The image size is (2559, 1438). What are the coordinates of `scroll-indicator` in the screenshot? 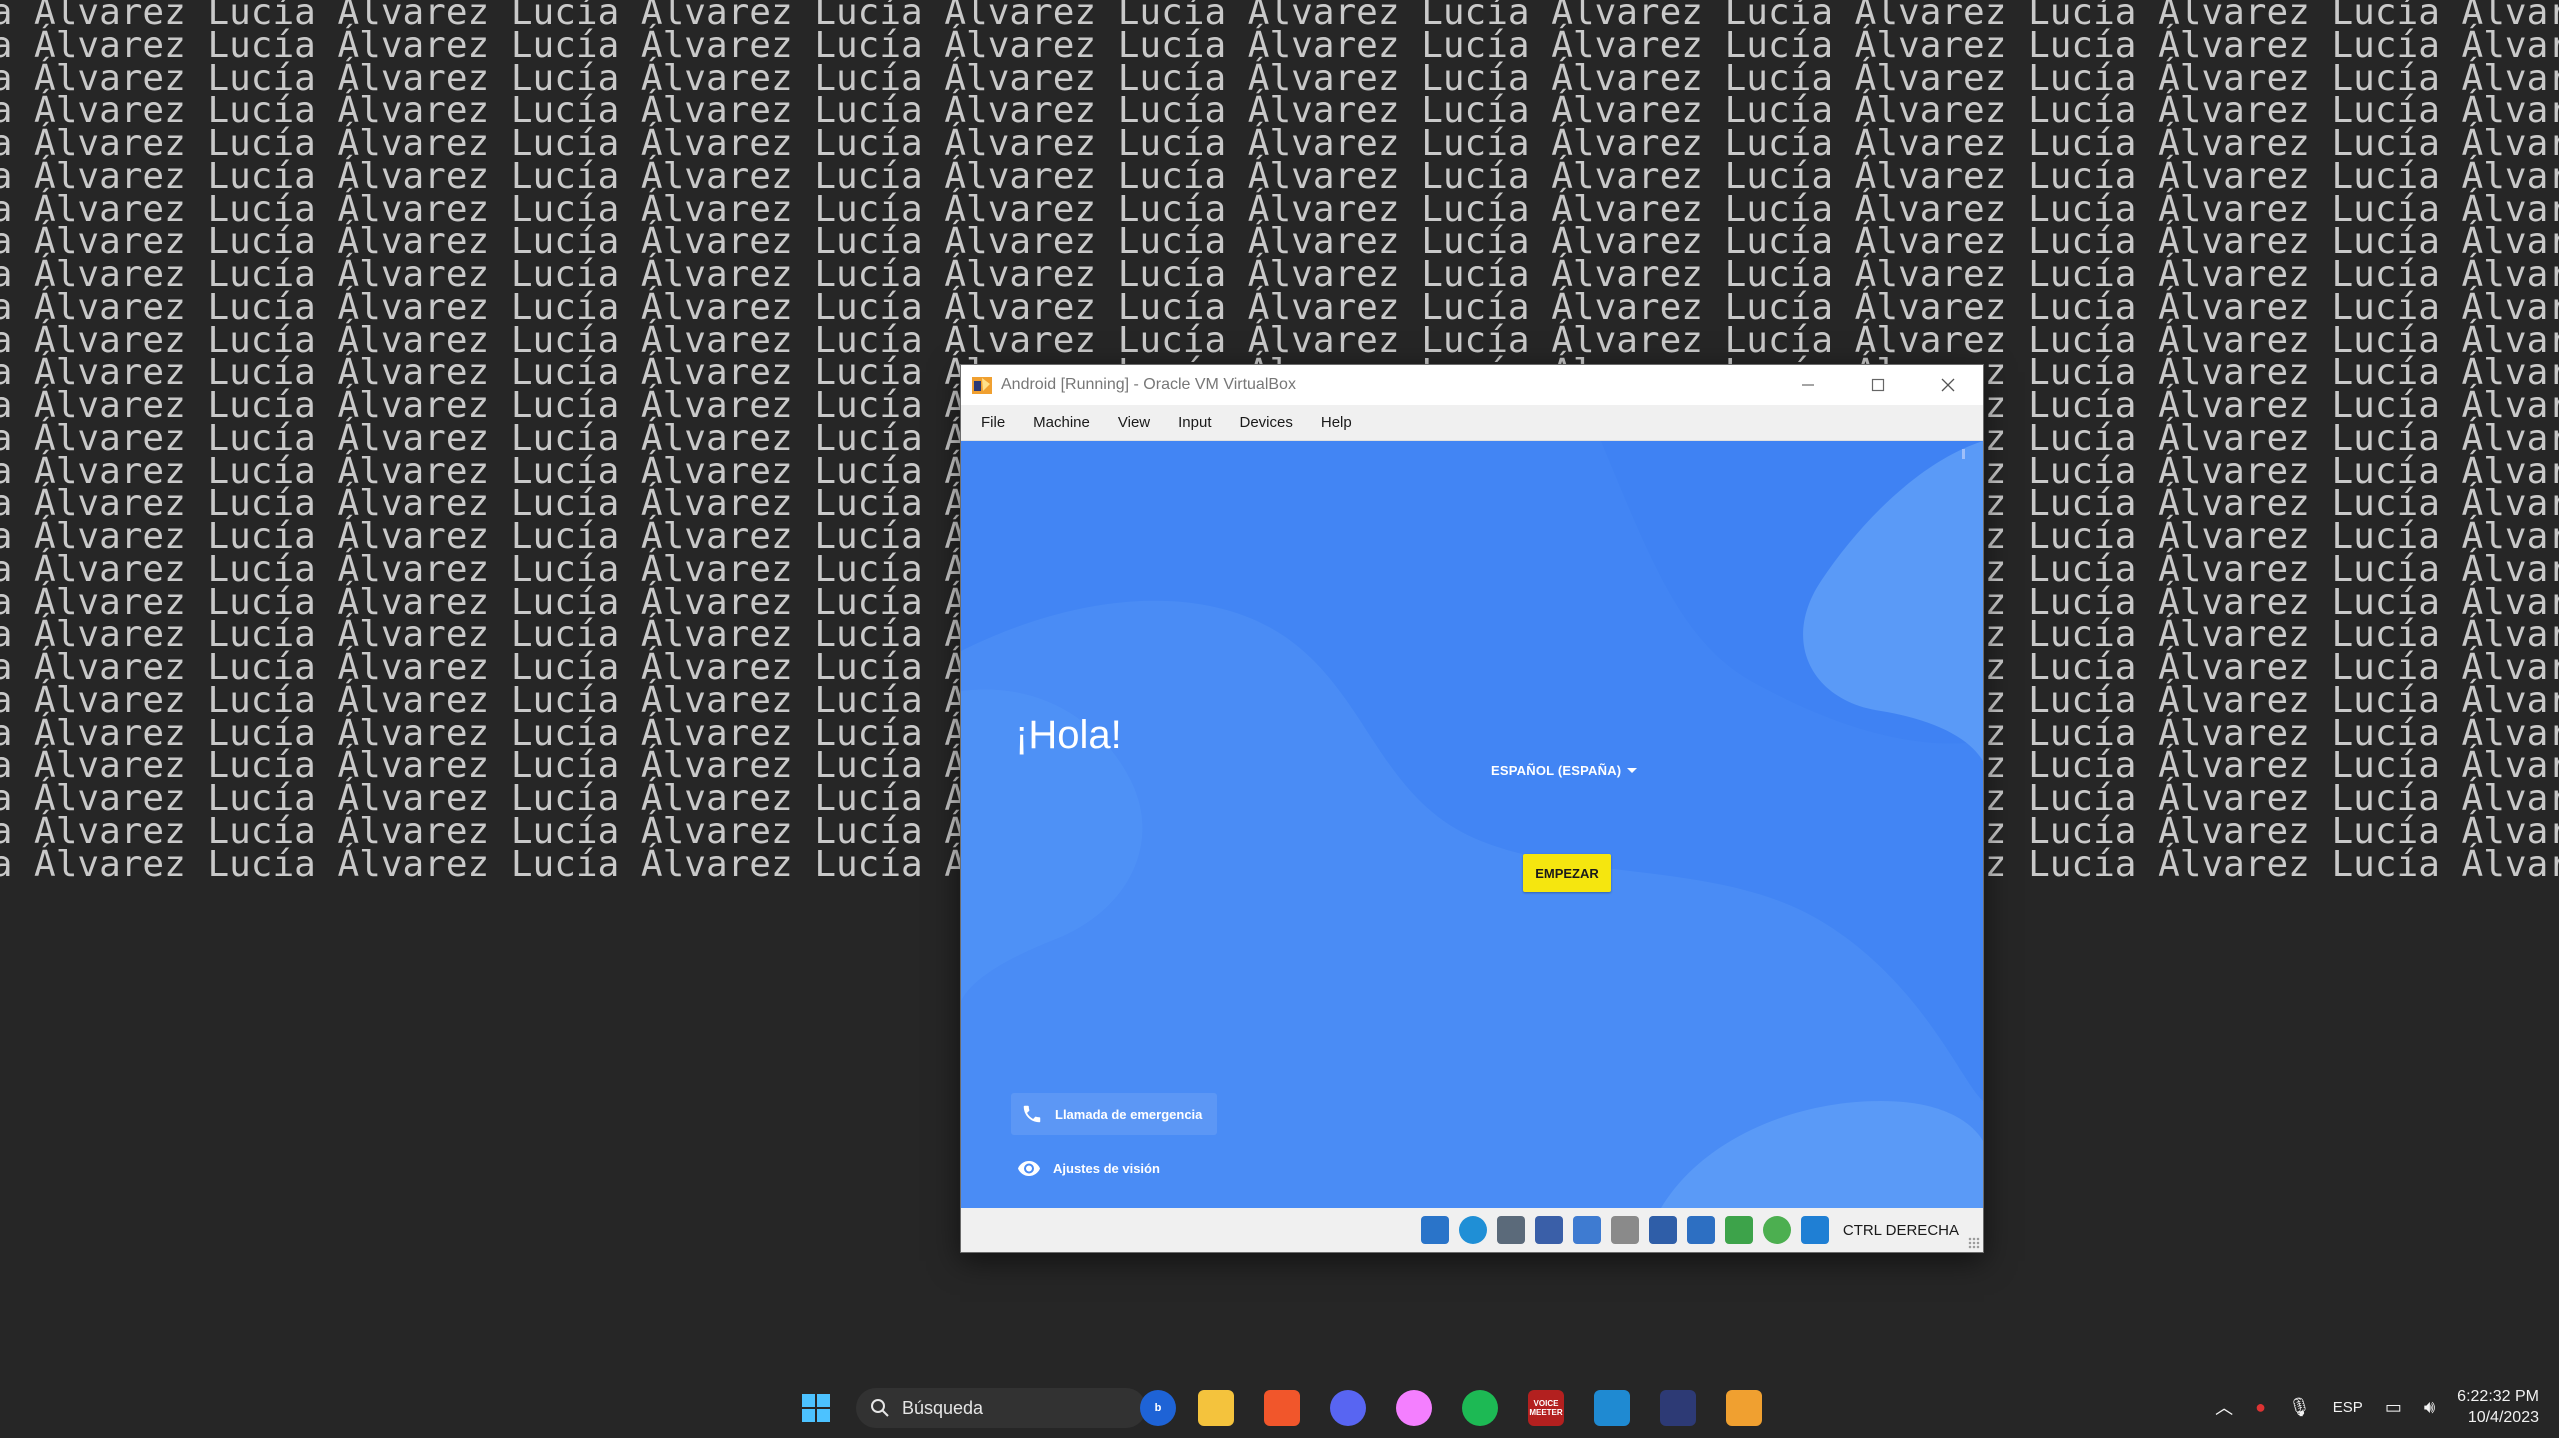 It's located at (1963, 454).